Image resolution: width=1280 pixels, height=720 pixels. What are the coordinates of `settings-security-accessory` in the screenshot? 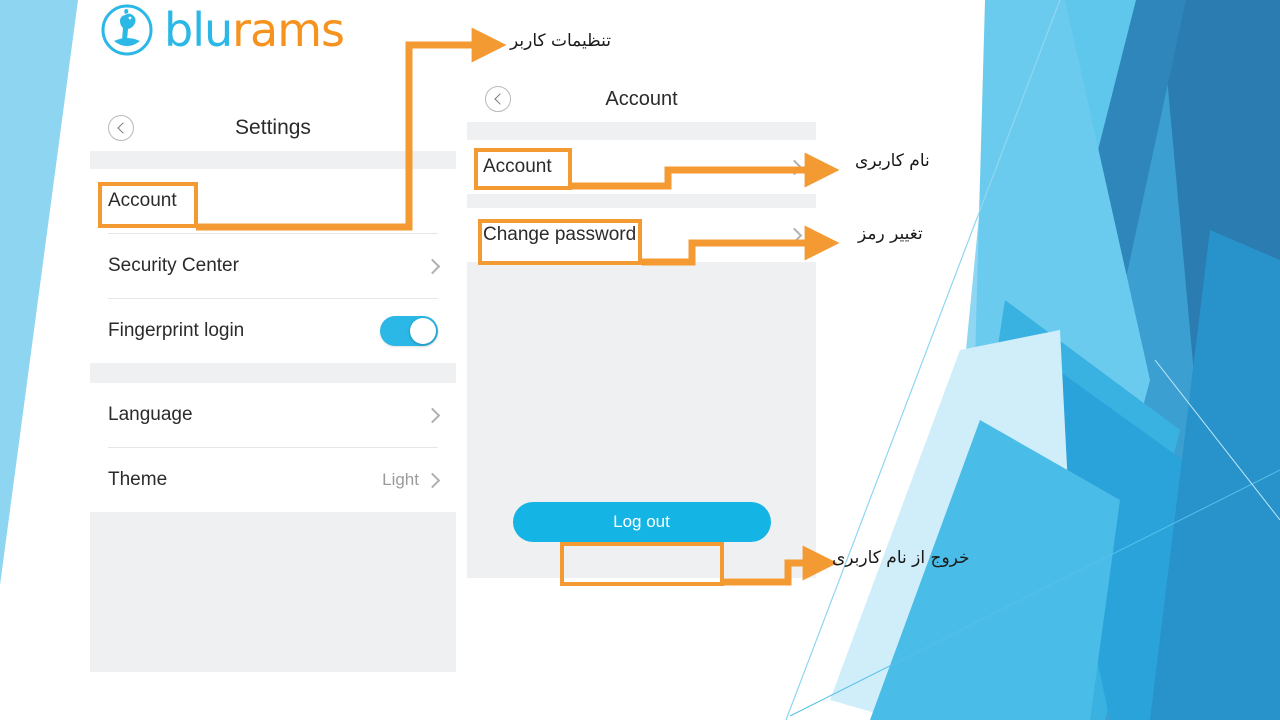 It's located at (432, 266).